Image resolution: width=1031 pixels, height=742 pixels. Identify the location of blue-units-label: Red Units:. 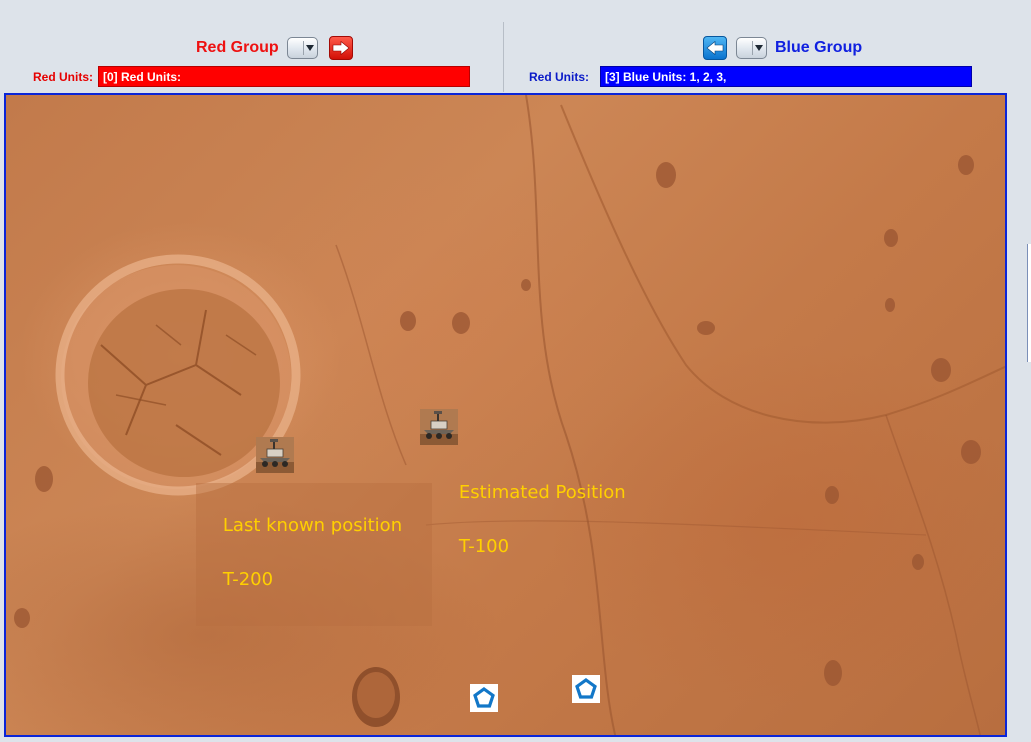
(559, 77).